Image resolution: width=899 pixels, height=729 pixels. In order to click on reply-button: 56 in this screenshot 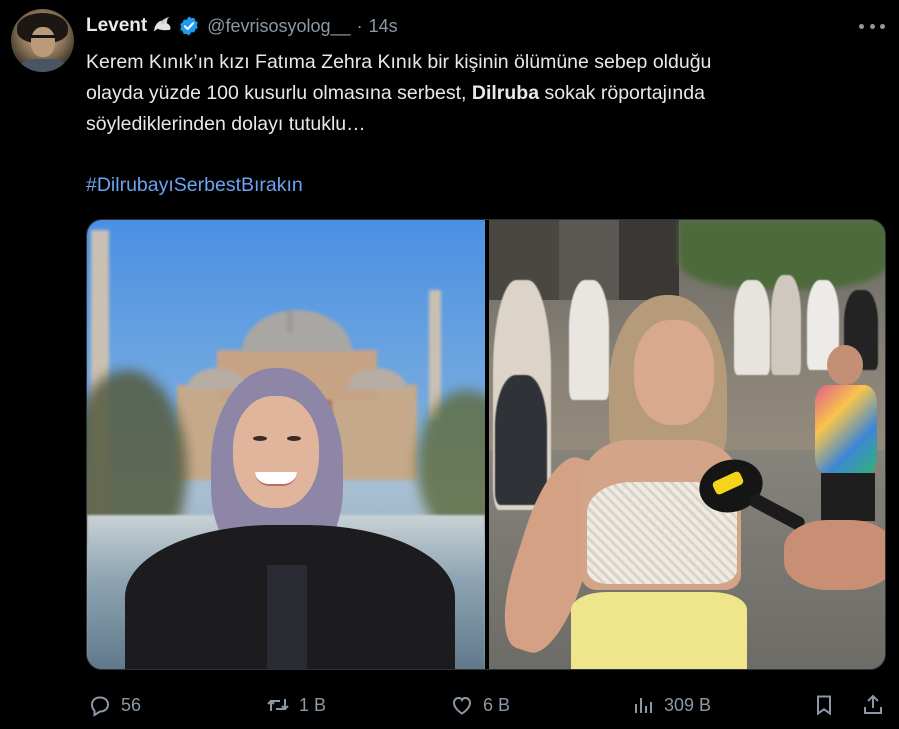, I will do `click(114, 705)`.